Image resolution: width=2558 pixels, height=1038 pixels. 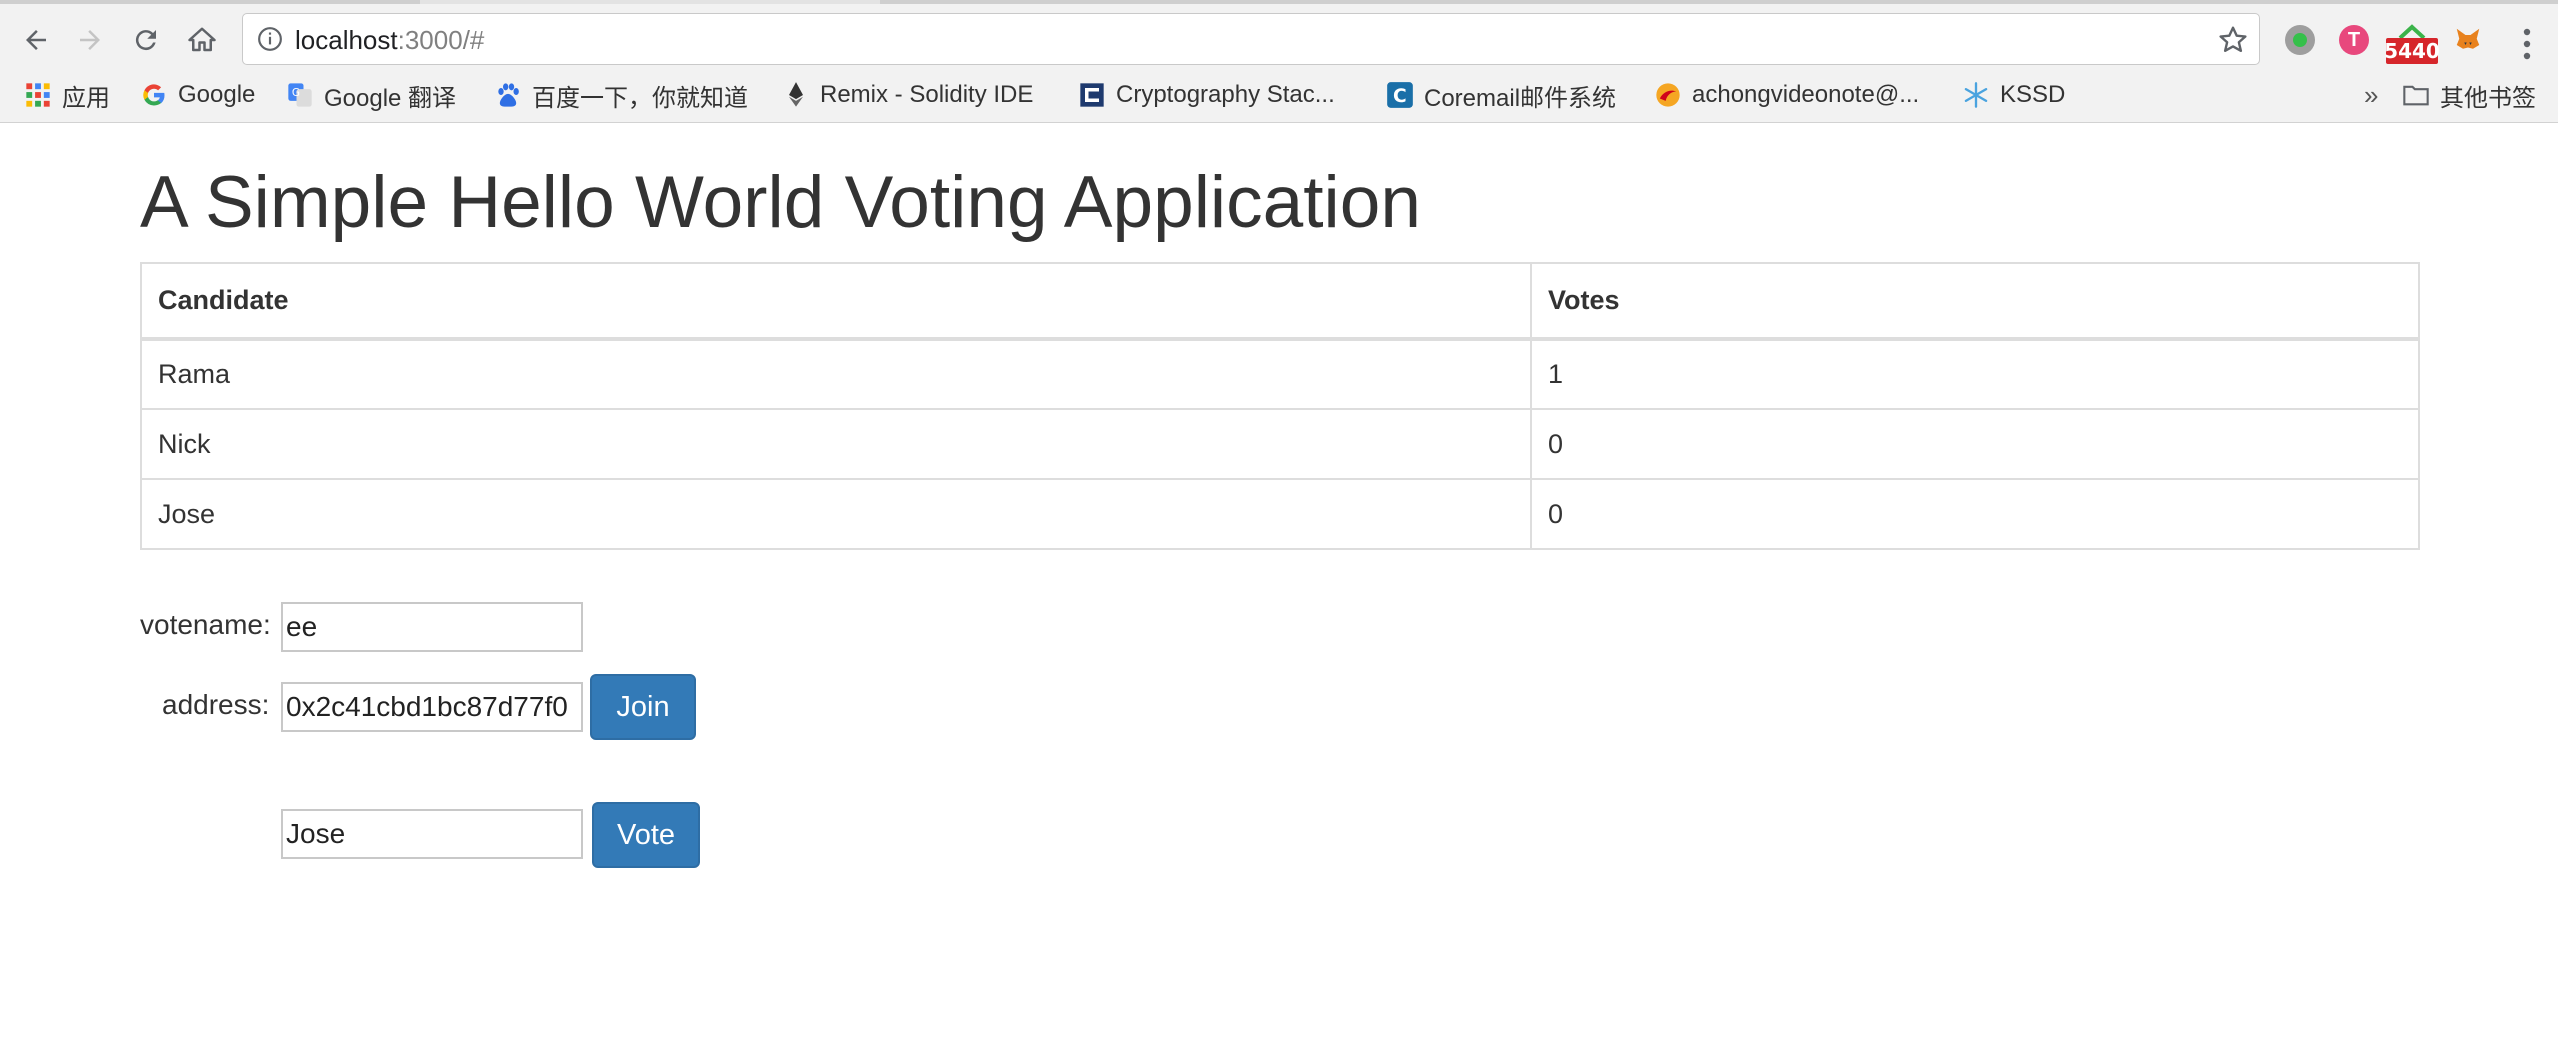 What do you see at coordinates (270, 39) in the screenshot?
I see `info-icon` at bounding box center [270, 39].